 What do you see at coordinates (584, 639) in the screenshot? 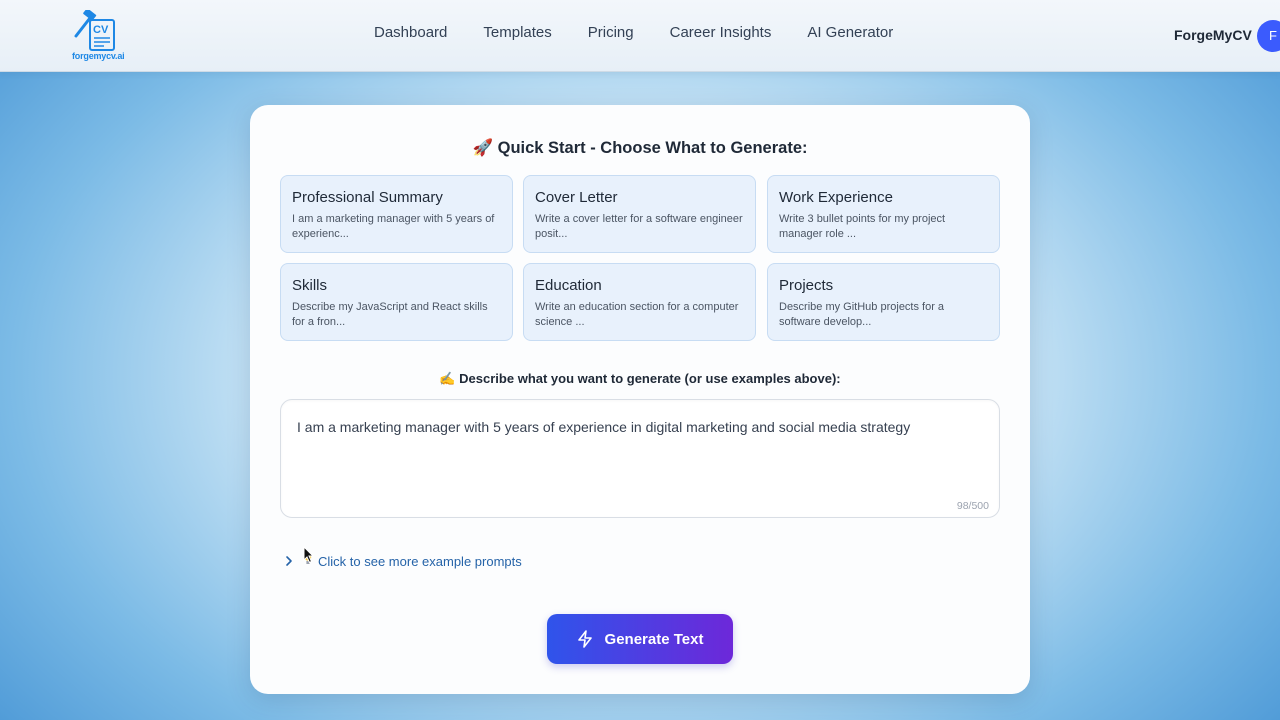
I see `lightning-icon` at bounding box center [584, 639].